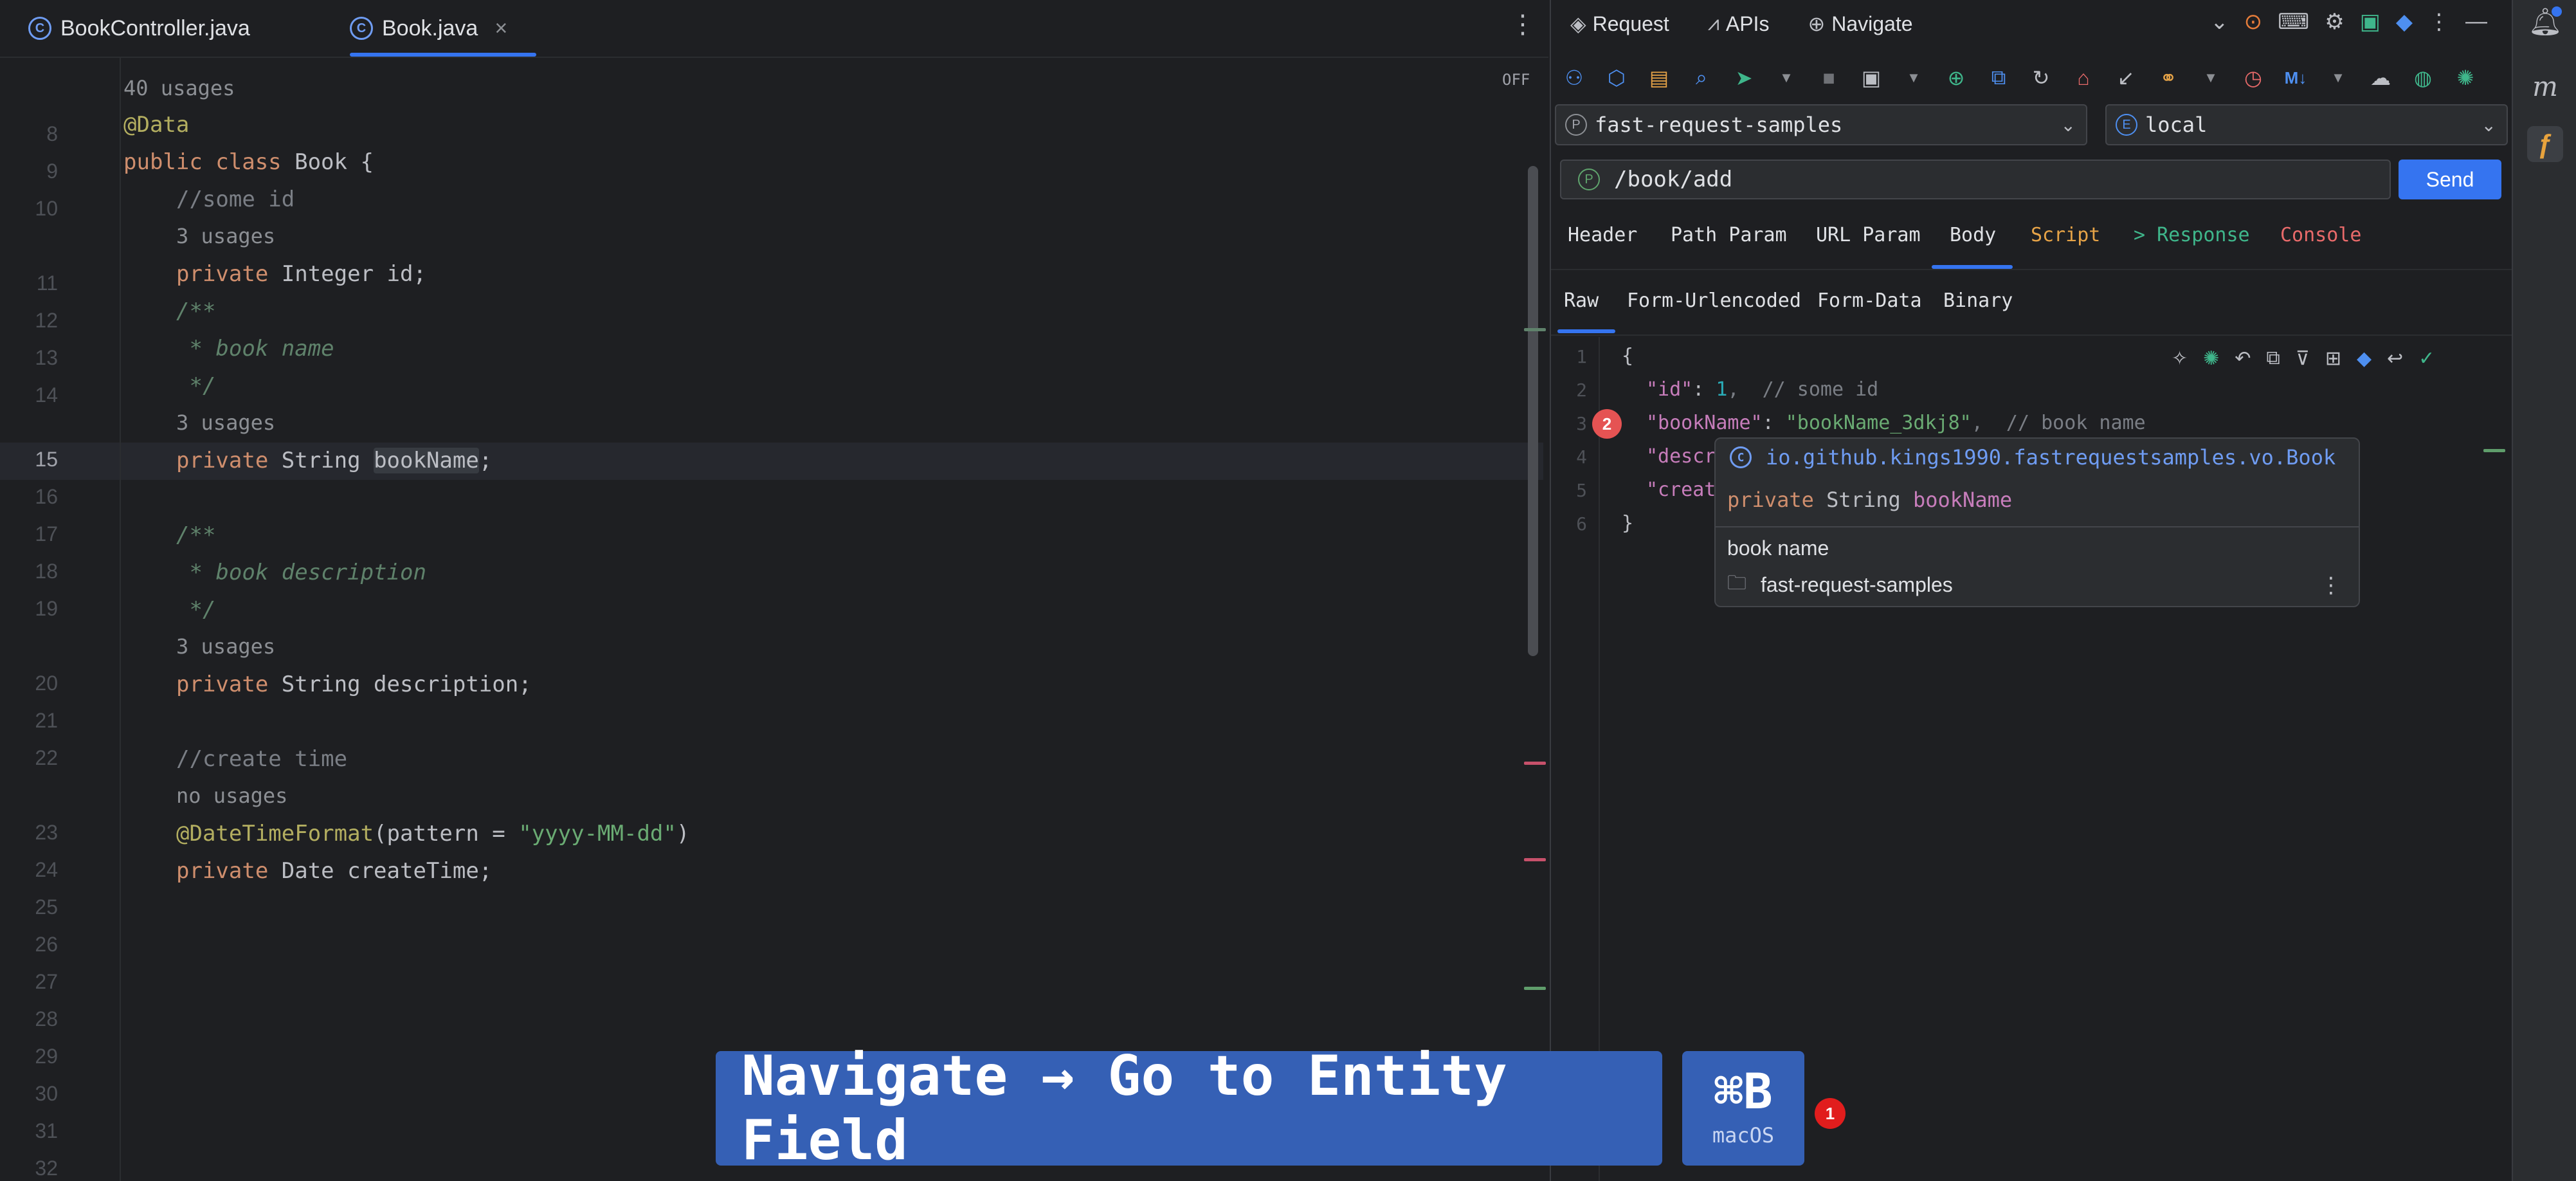 Image resolution: width=2576 pixels, height=1181 pixels. What do you see at coordinates (1975, 180) in the screenshot?
I see `url-input: P /book/add` at bounding box center [1975, 180].